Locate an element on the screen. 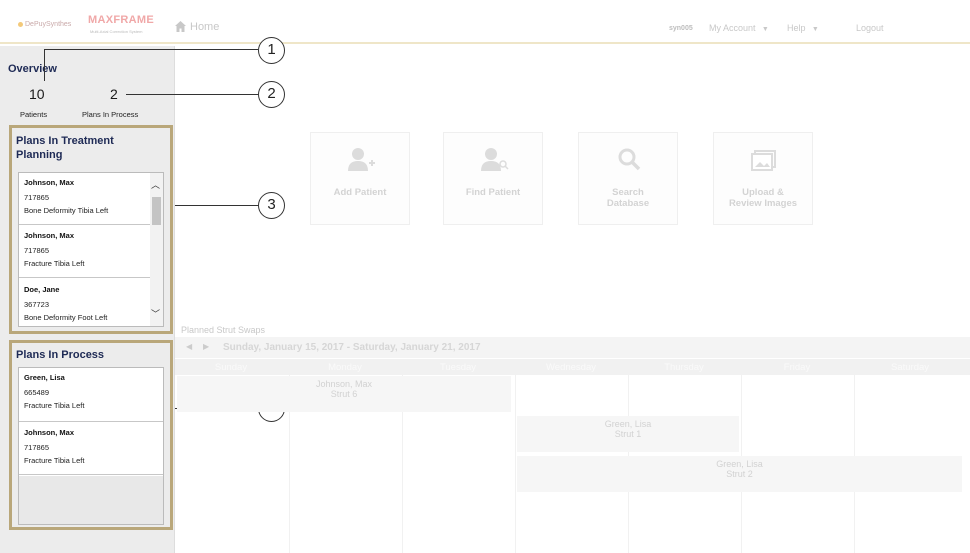 This screenshot has width=970, height=553. list-item: Green, Lisa 665489 Fracture Tibia Left is located at coordinates (91, 395).